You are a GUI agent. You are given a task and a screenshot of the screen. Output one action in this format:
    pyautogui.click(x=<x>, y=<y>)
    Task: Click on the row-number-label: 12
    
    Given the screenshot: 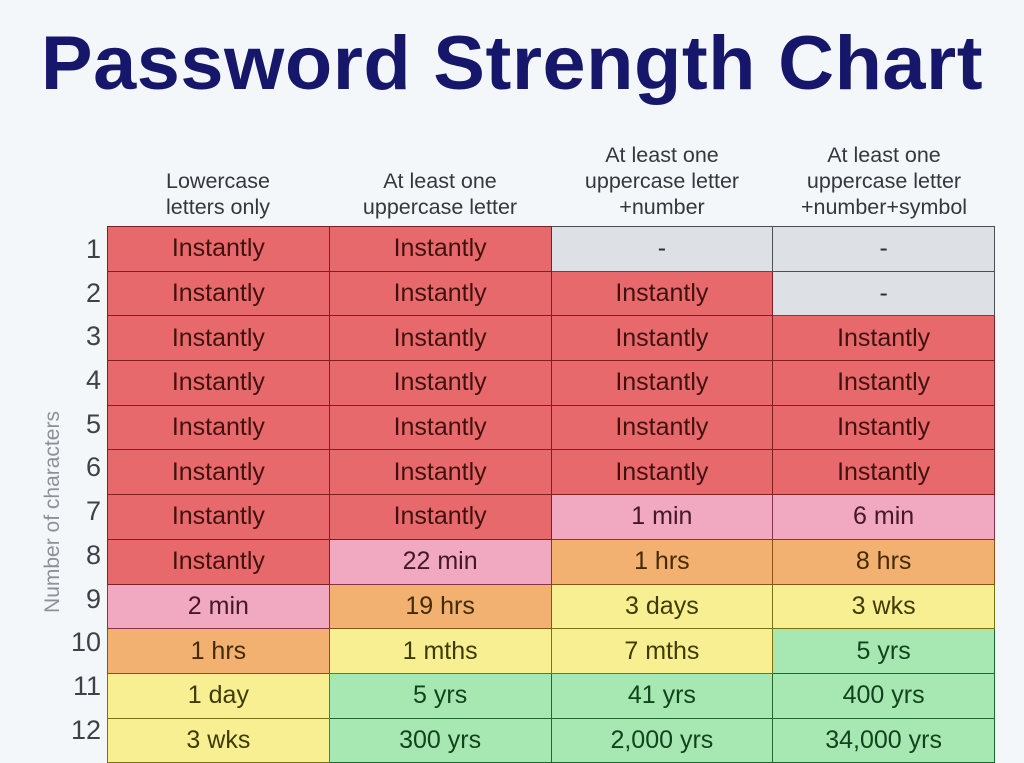 What is the action you would take?
    pyautogui.click(x=85, y=729)
    